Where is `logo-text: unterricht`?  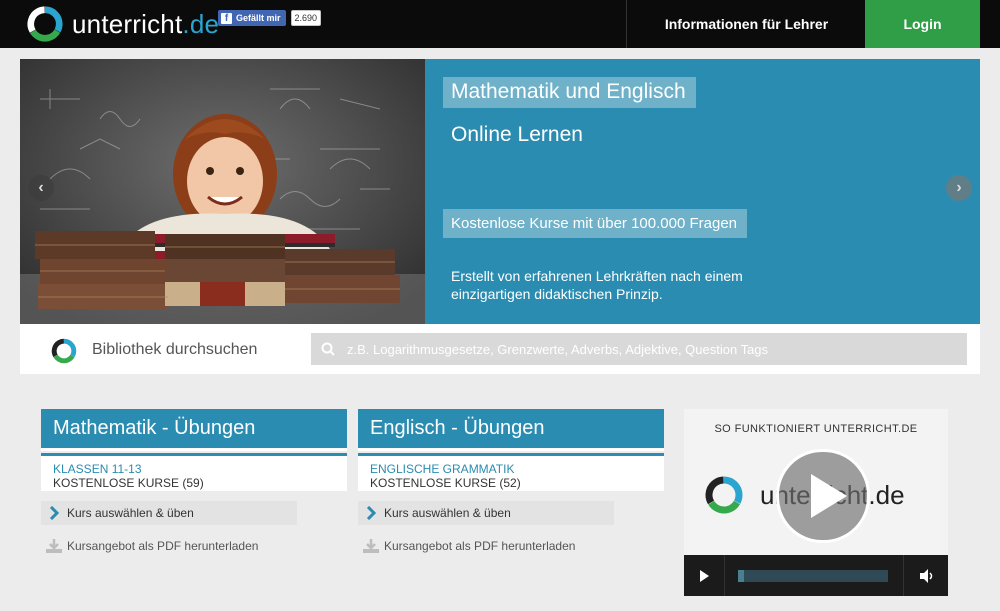
logo-text: unterricht is located at coordinates (127, 24).